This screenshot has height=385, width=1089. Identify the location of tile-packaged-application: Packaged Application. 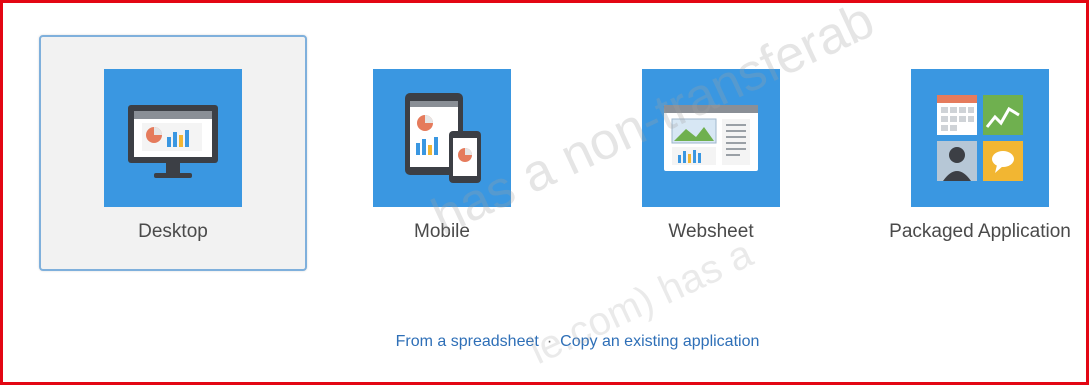
(967, 153).